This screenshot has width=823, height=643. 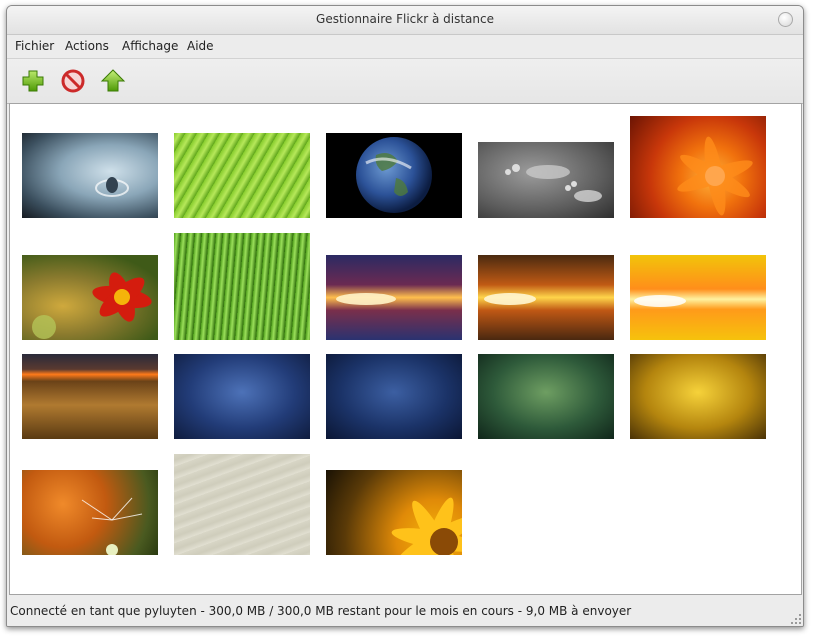 I want to click on orange-flower-image, so click(x=715, y=176).